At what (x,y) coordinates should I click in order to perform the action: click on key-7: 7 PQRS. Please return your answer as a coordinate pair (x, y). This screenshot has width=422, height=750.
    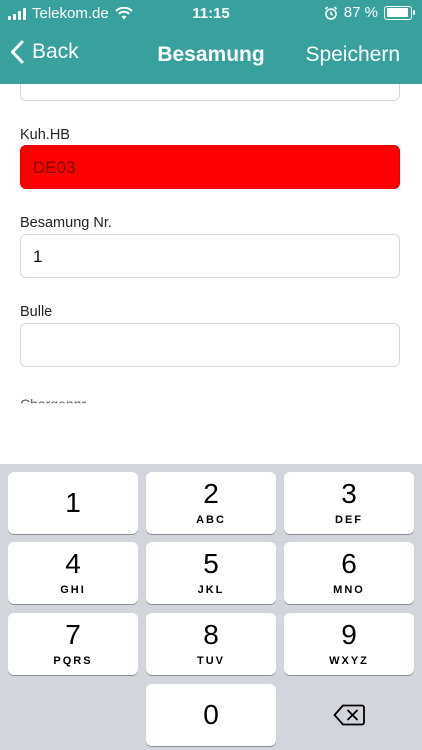
    Looking at the image, I should click on (73, 644).